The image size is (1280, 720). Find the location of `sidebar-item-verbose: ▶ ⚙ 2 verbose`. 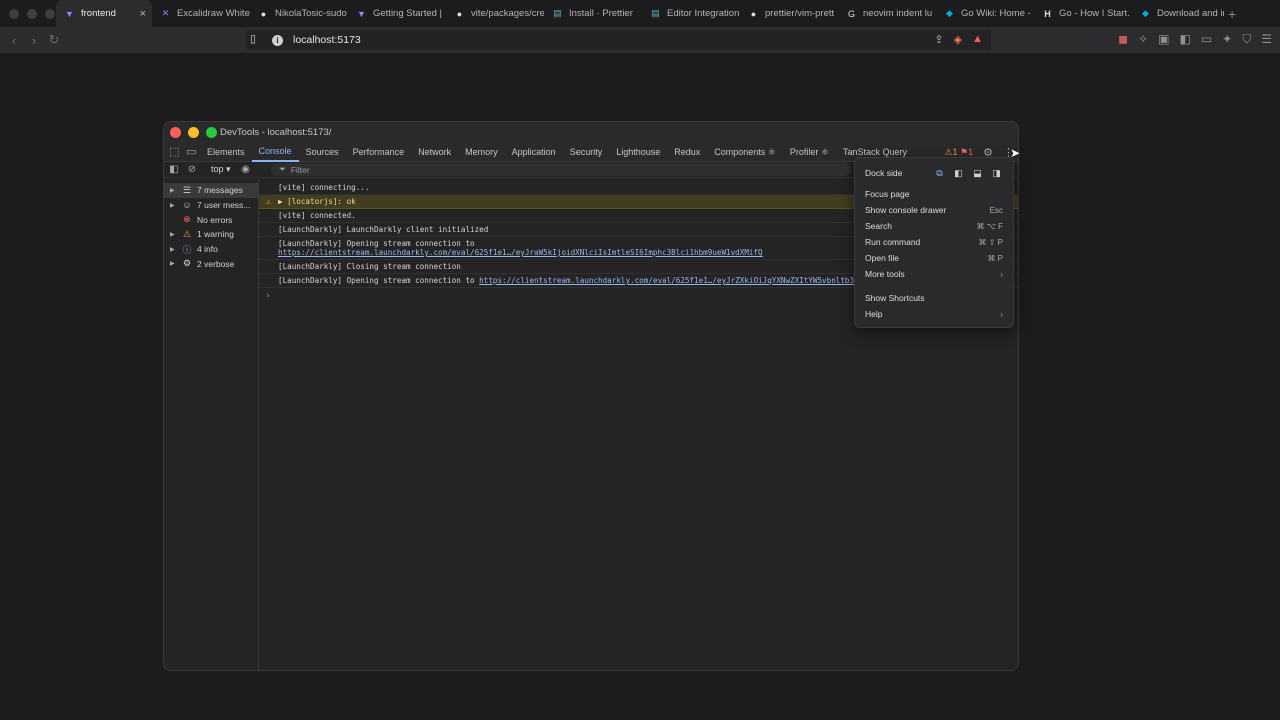

sidebar-item-verbose: ▶ ⚙ 2 verbose is located at coordinates (211, 263).